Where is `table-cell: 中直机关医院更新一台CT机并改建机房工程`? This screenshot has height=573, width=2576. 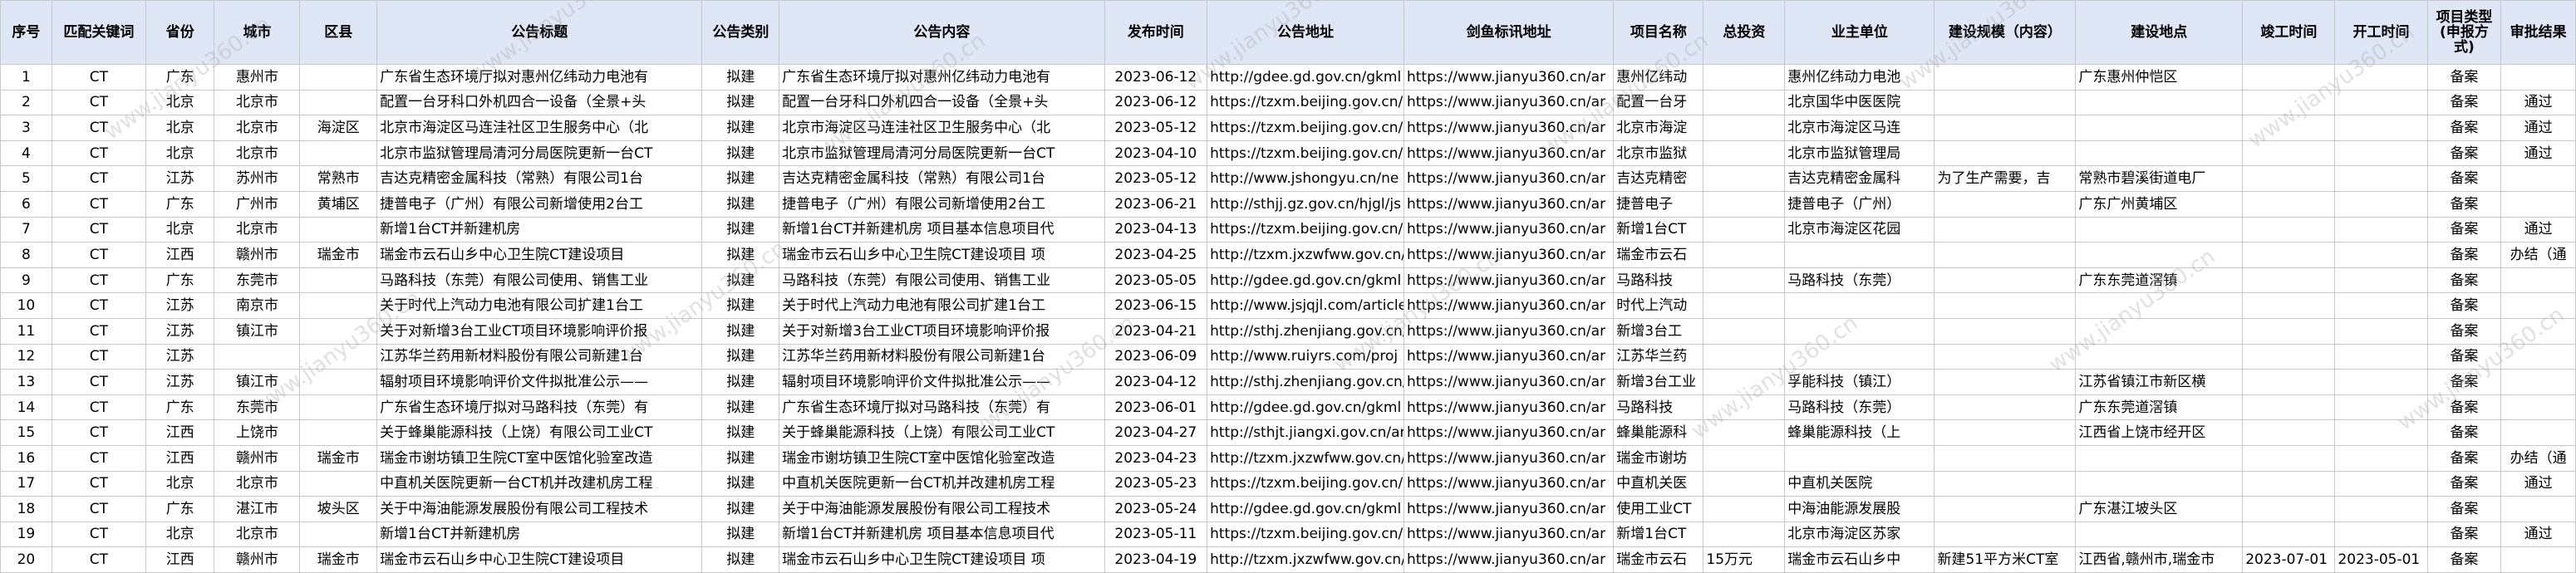 table-cell: 中直机关医院更新一台CT机并改建机房工程 is located at coordinates (942, 483).